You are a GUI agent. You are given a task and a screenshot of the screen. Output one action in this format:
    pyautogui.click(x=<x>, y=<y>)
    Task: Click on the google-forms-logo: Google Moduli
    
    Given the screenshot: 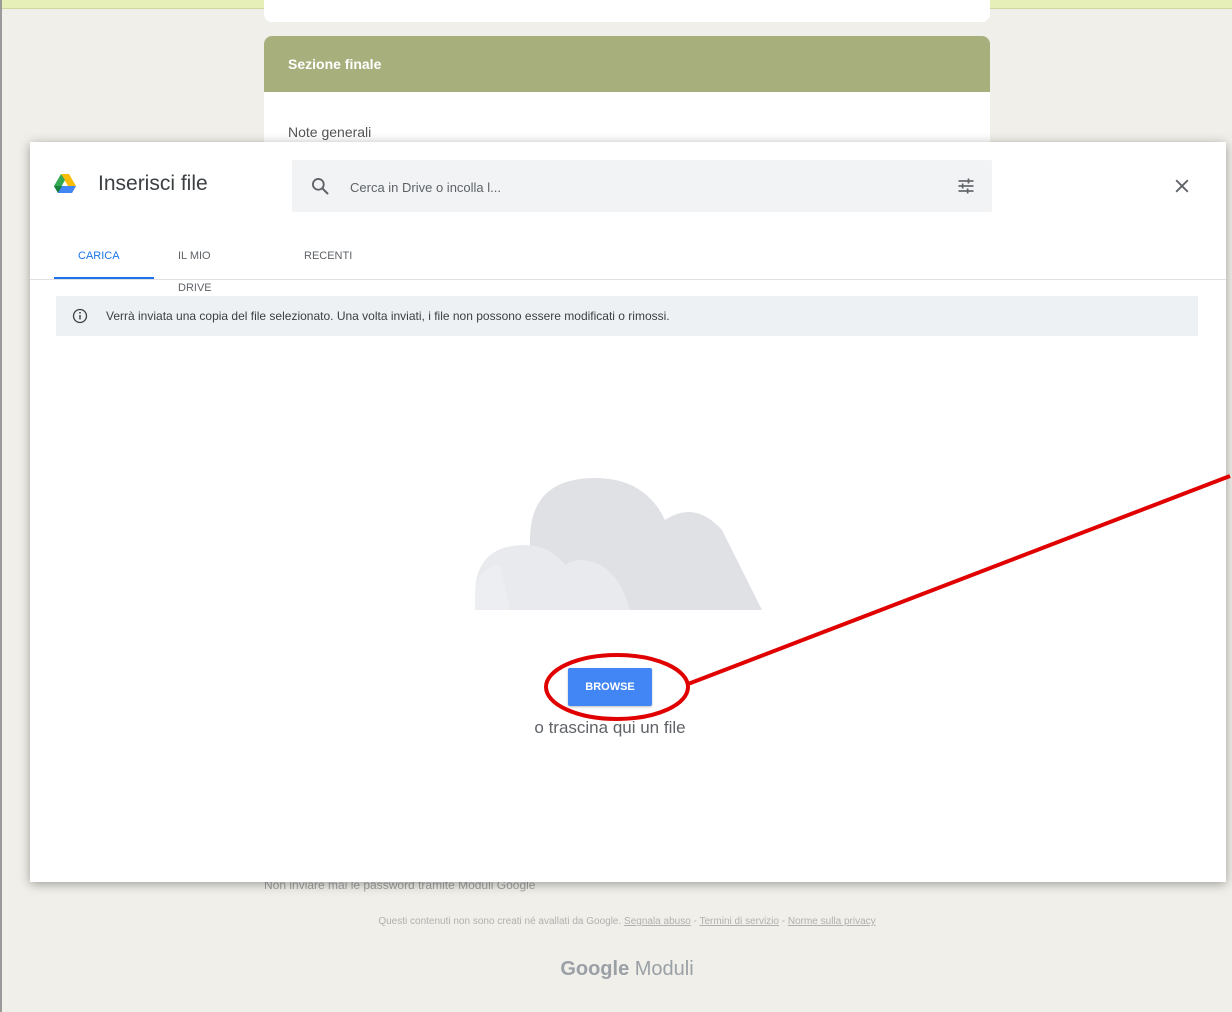 What is the action you would take?
    pyautogui.click(x=627, y=969)
    